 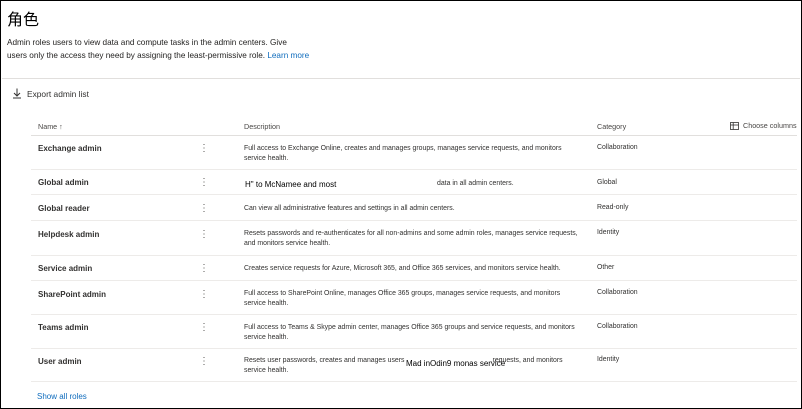 I want to click on role-name: User admin, so click(x=60, y=361).